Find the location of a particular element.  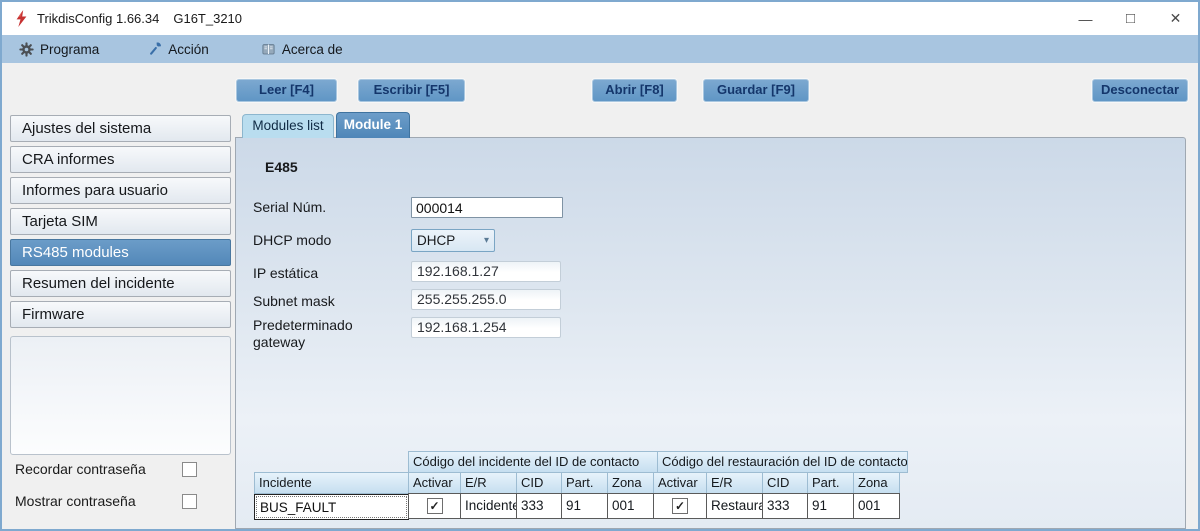

sidebar-item-firmware: Firmware is located at coordinates (120, 314).